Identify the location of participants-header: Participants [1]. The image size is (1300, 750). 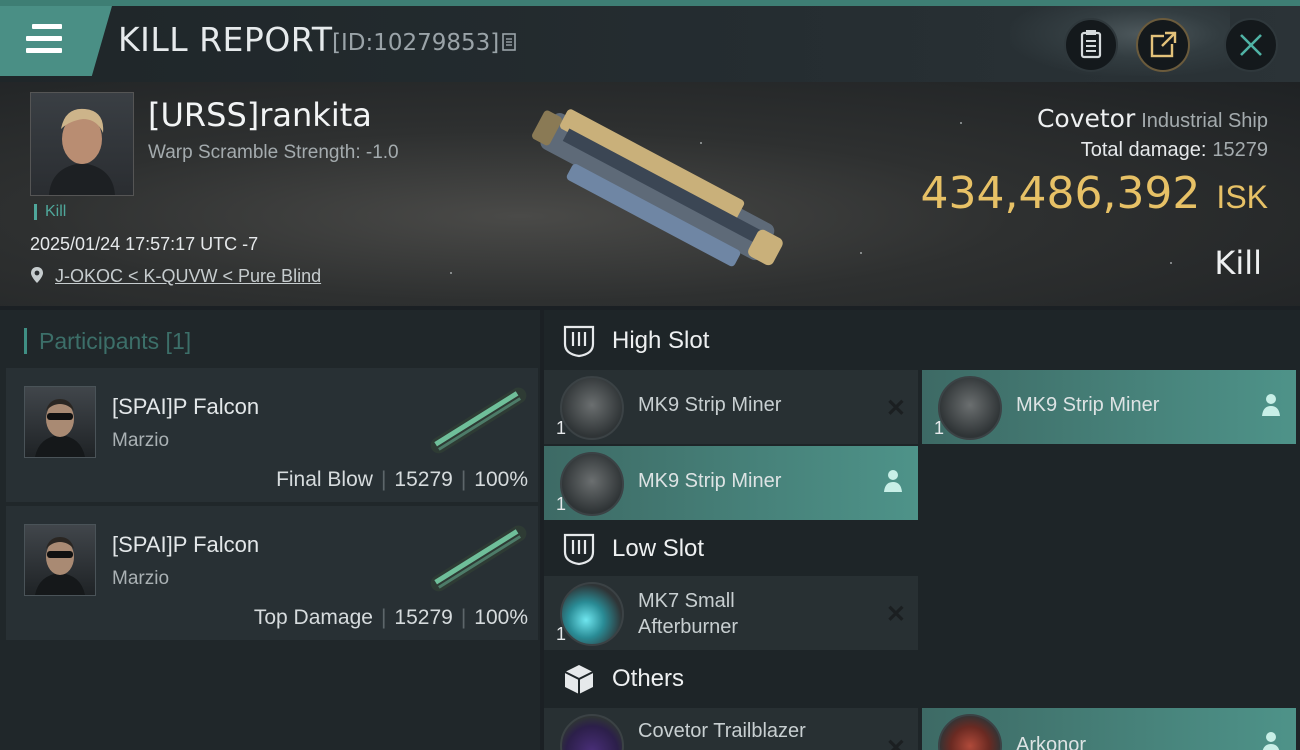
(107, 341).